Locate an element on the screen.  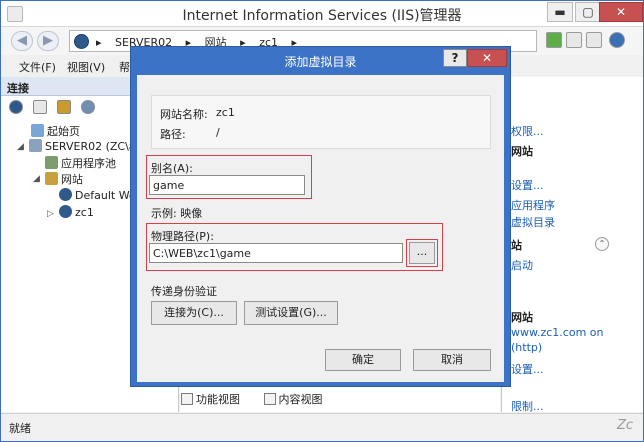
menu-file: 文件(F) is located at coordinates (37, 67).